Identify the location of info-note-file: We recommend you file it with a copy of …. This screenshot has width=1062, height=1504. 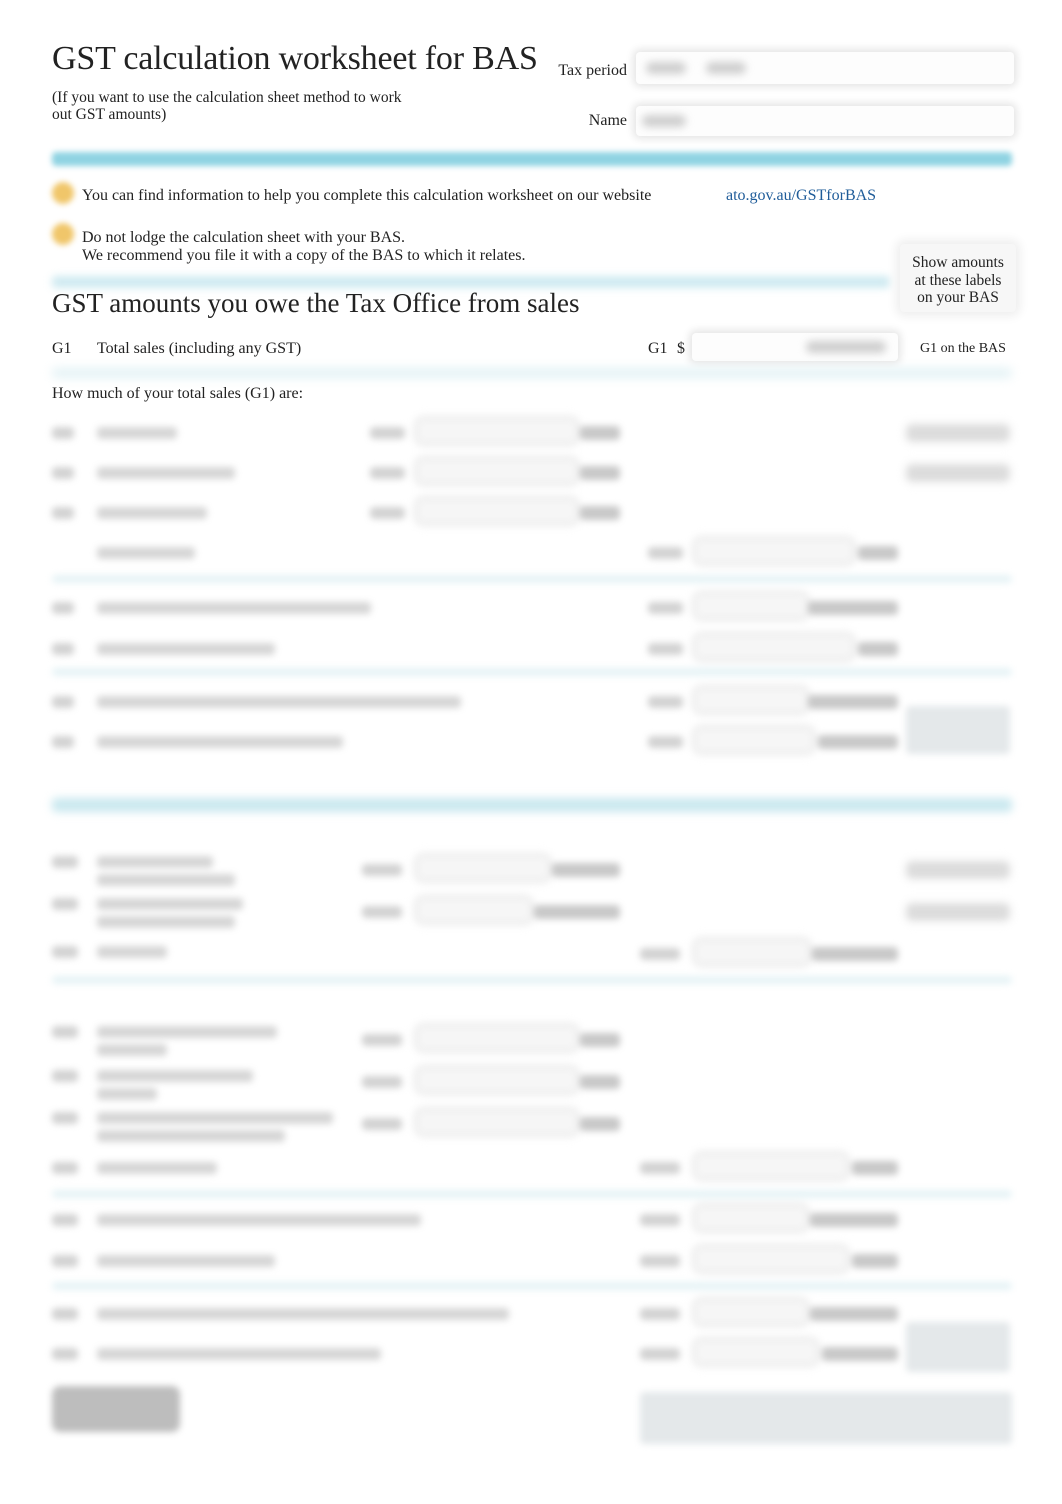
(304, 255).